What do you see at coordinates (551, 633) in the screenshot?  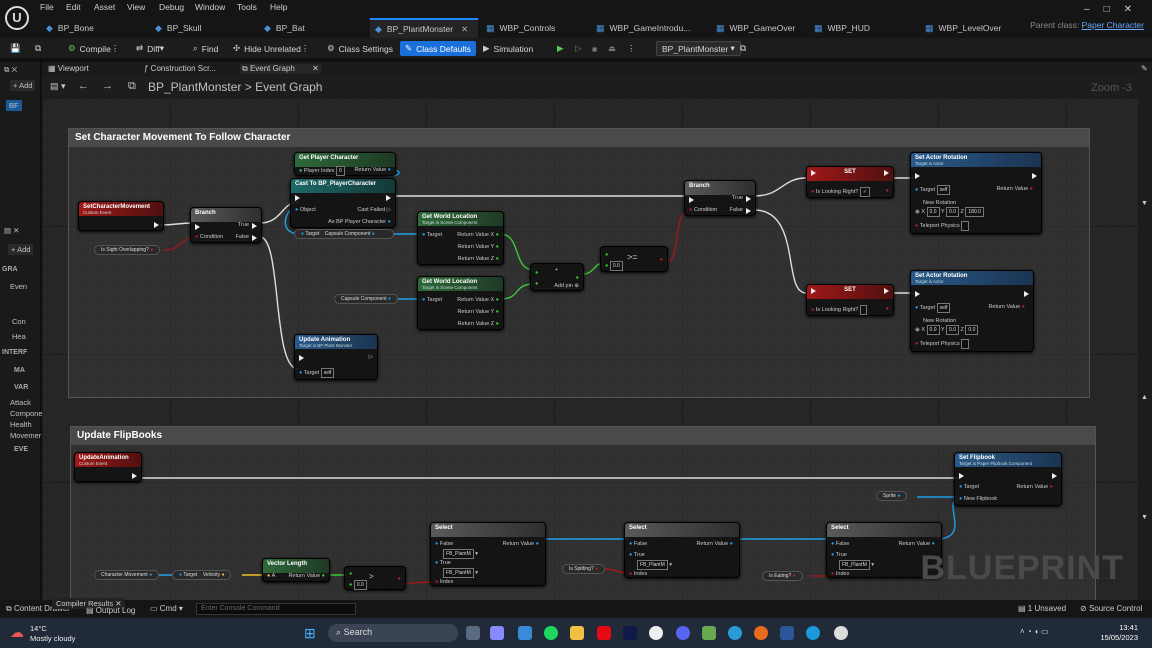 I see `spotify-icon` at bounding box center [551, 633].